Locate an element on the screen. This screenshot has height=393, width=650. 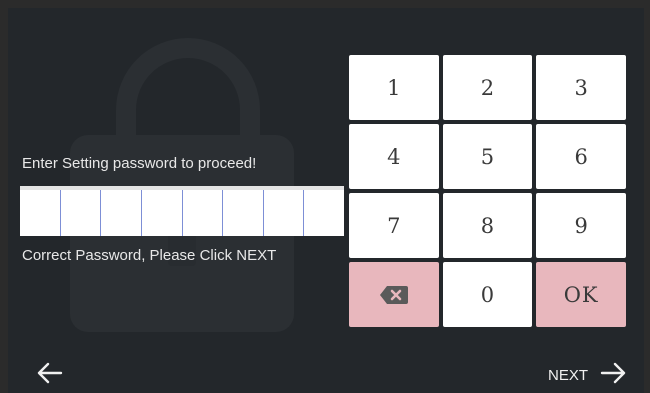
key-8: 8 is located at coordinates (487, 225).